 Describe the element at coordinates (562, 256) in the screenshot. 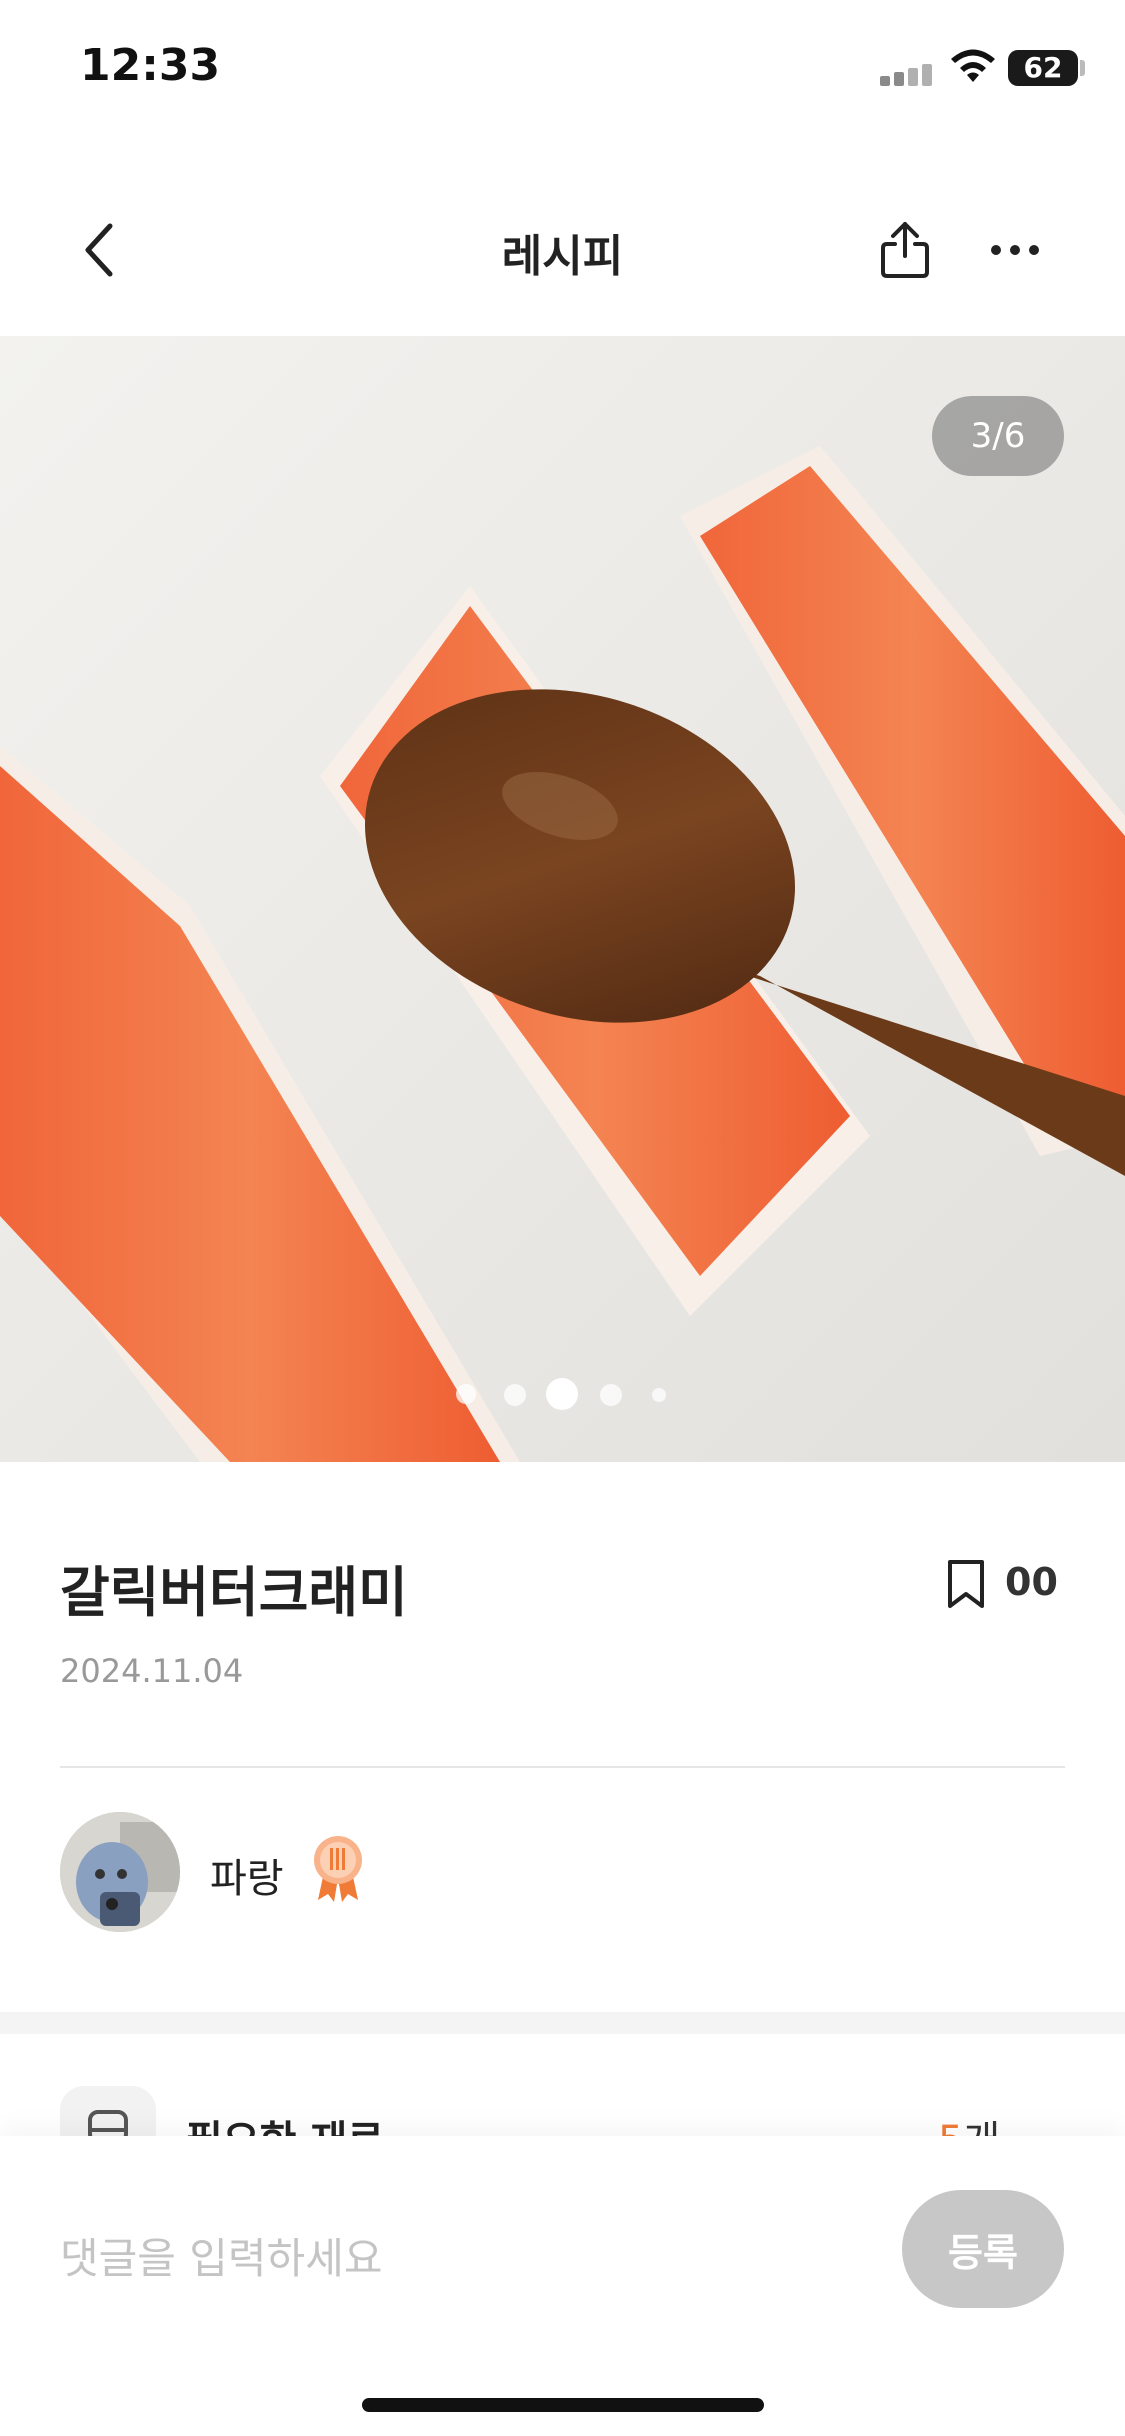

I see `page-title: 레시피` at that location.